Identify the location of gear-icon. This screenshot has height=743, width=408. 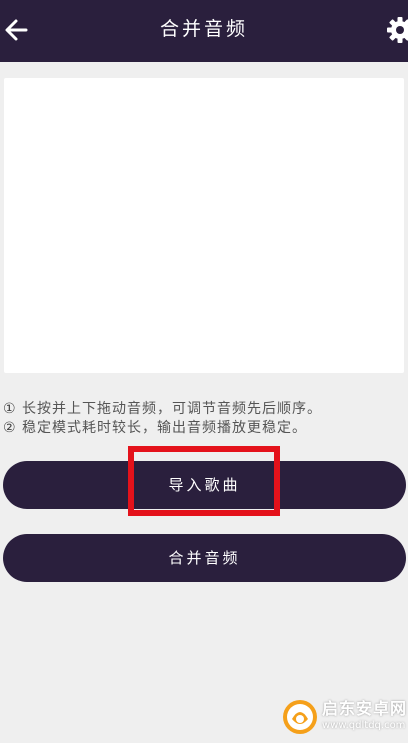
(397, 30).